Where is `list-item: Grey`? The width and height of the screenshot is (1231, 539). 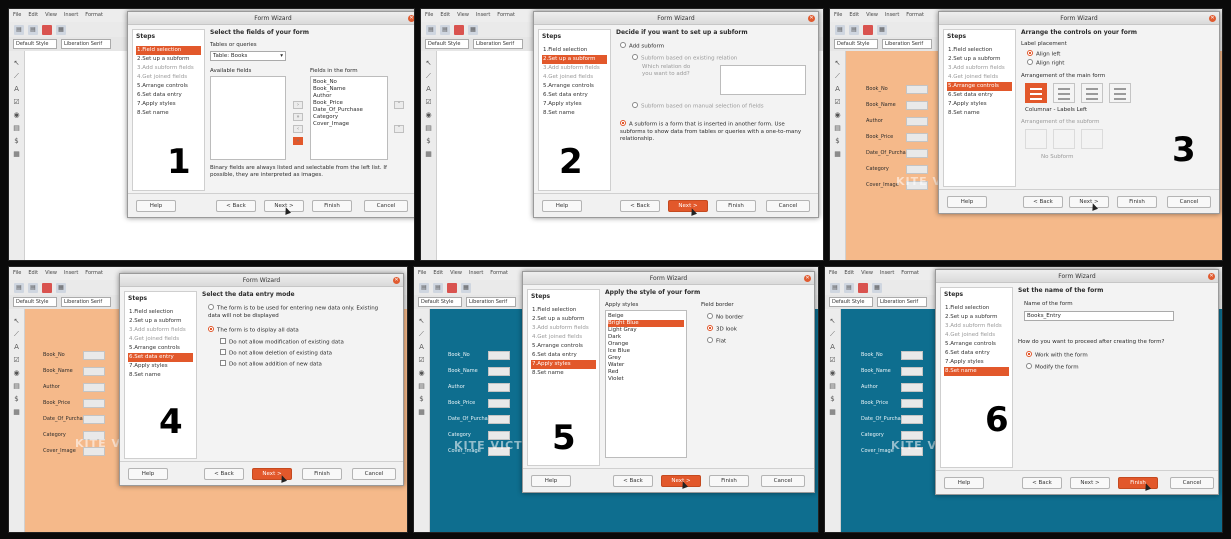
list-item: Grey is located at coordinates (646, 358).